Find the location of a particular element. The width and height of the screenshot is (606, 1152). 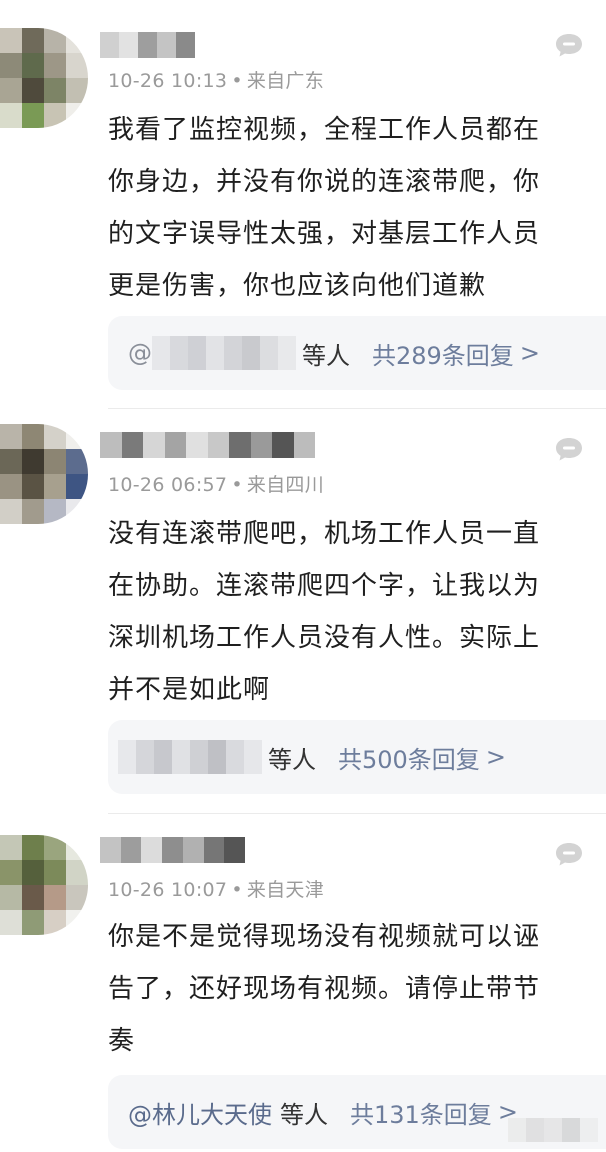

comment-location: 来自四川 is located at coordinates (285, 485).